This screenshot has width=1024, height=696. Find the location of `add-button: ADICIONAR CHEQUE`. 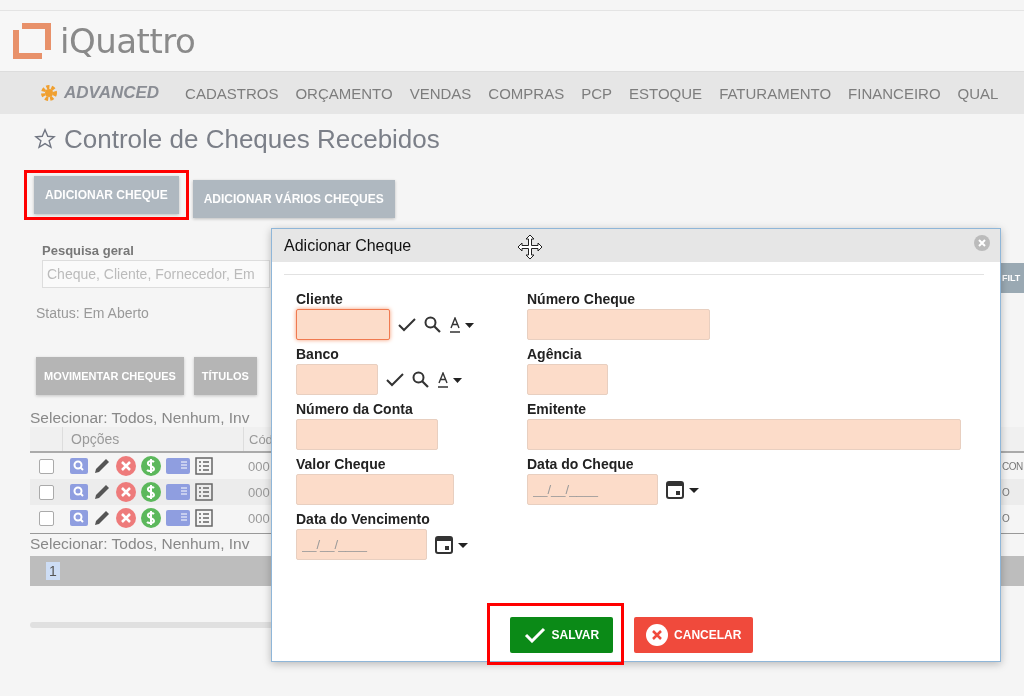

add-button: ADICIONAR CHEQUE is located at coordinates (106, 195).